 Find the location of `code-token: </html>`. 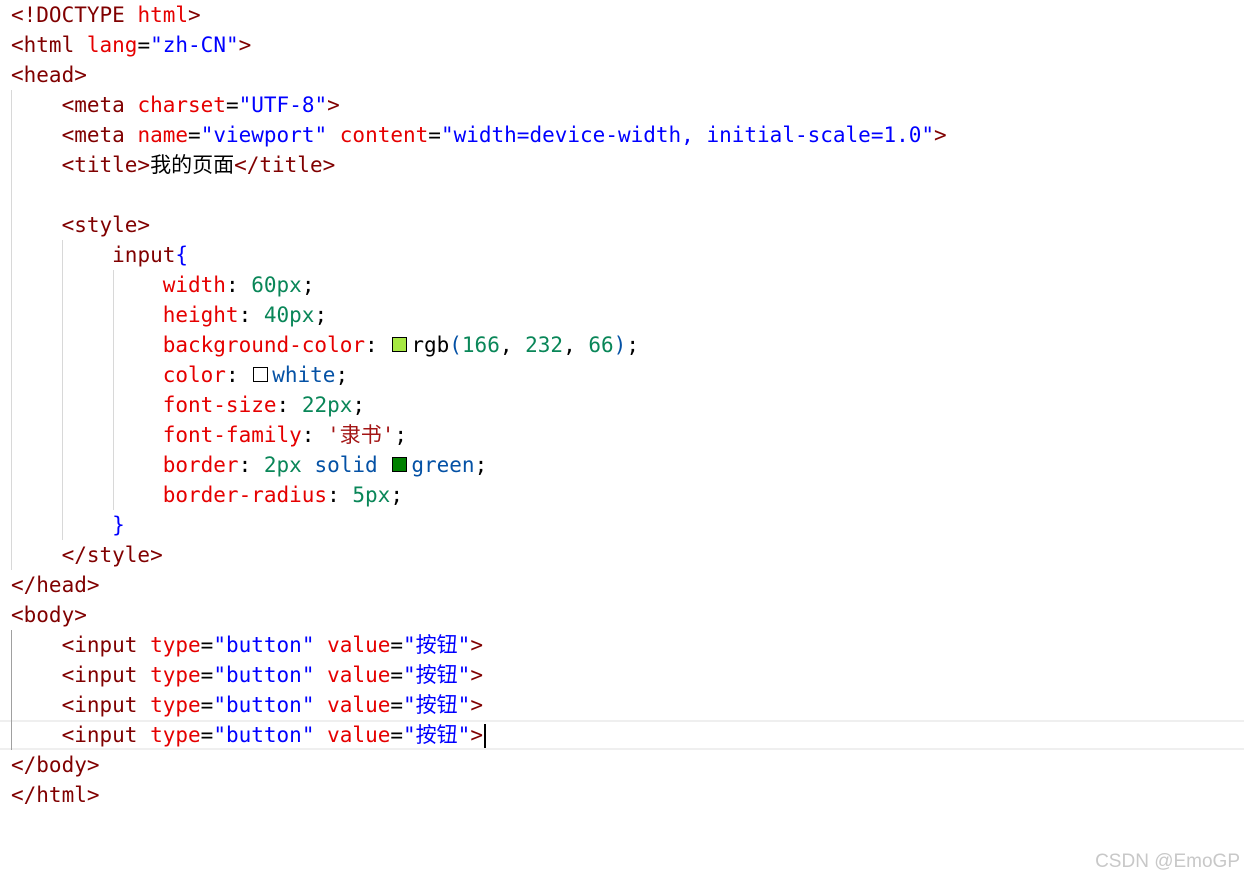

code-token: </html> is located at coordinates (55, 795).